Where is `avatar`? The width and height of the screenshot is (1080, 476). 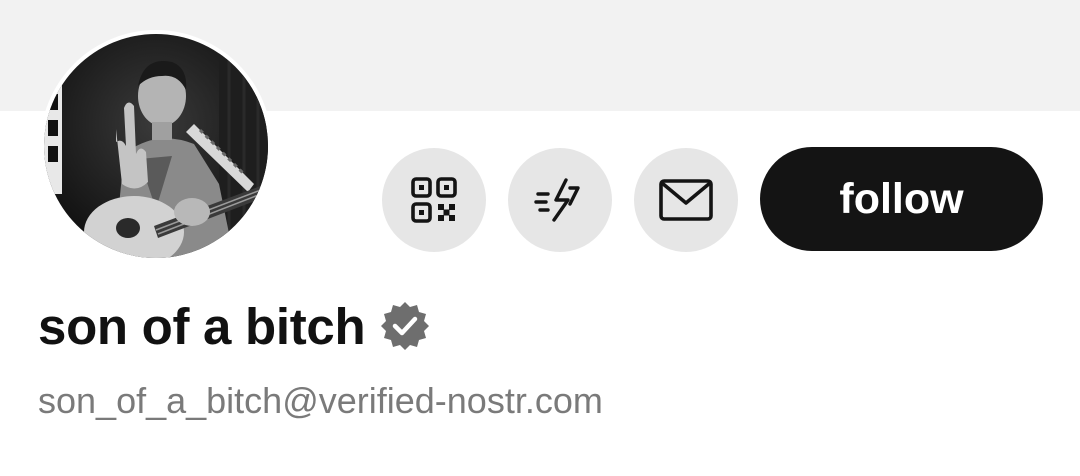
avatar is located at coordinates (156, 146).